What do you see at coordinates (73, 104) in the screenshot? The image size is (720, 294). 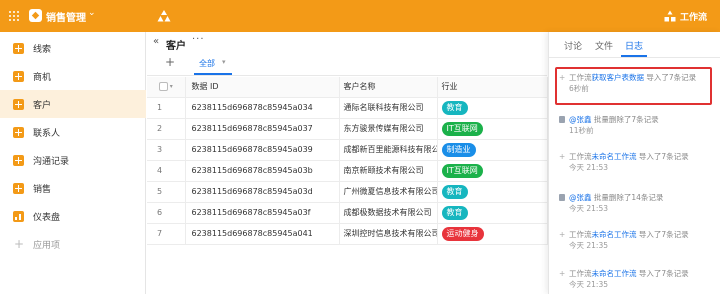 I see `sidebar-item-customers: 客户` at bounding box center [73, 104].